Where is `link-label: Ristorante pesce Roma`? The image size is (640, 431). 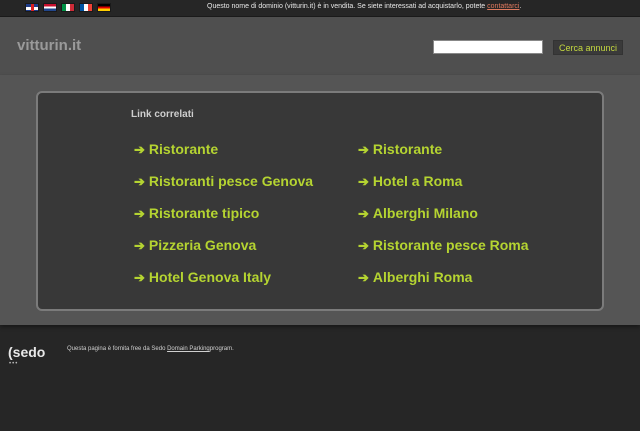
link-label: Ristorante pesce Roma is located at coordinates (450, 245).